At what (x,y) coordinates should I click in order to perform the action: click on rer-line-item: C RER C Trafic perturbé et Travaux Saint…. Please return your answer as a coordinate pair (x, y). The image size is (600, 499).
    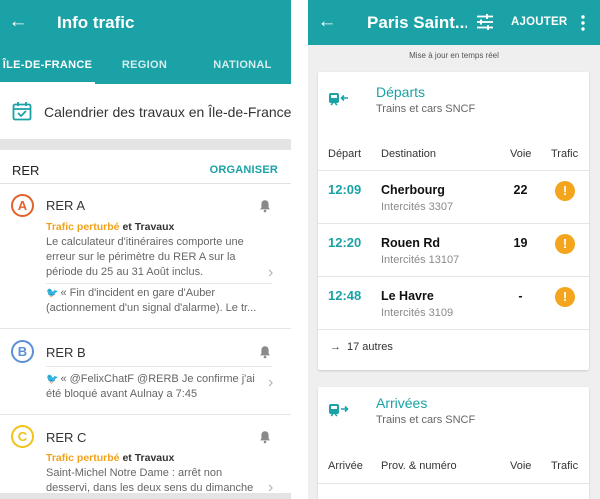
    Looking at the image, I should click on (145, 455).